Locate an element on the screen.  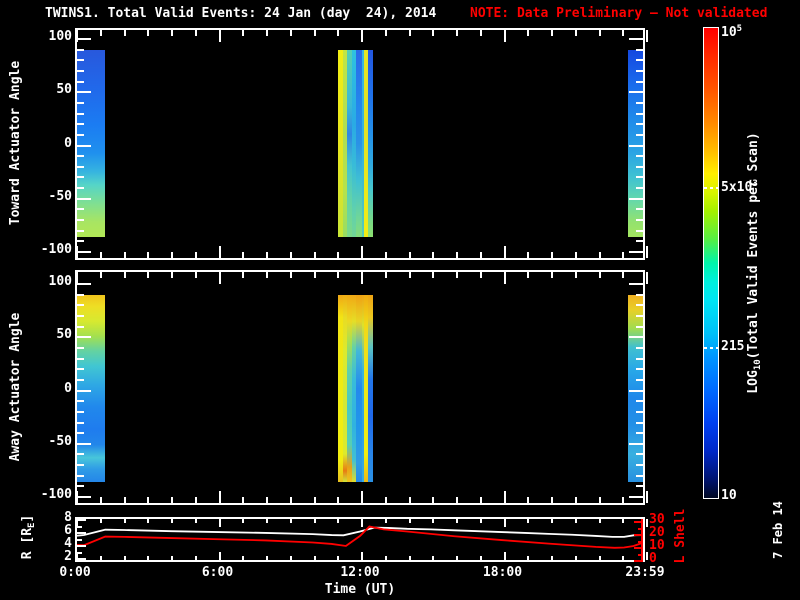
tick-label: 50 is located at coordinates (64, 335).